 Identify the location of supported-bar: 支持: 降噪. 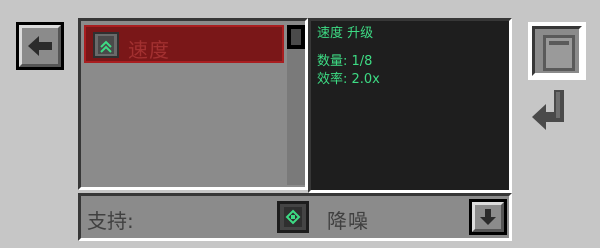
(295, 217).